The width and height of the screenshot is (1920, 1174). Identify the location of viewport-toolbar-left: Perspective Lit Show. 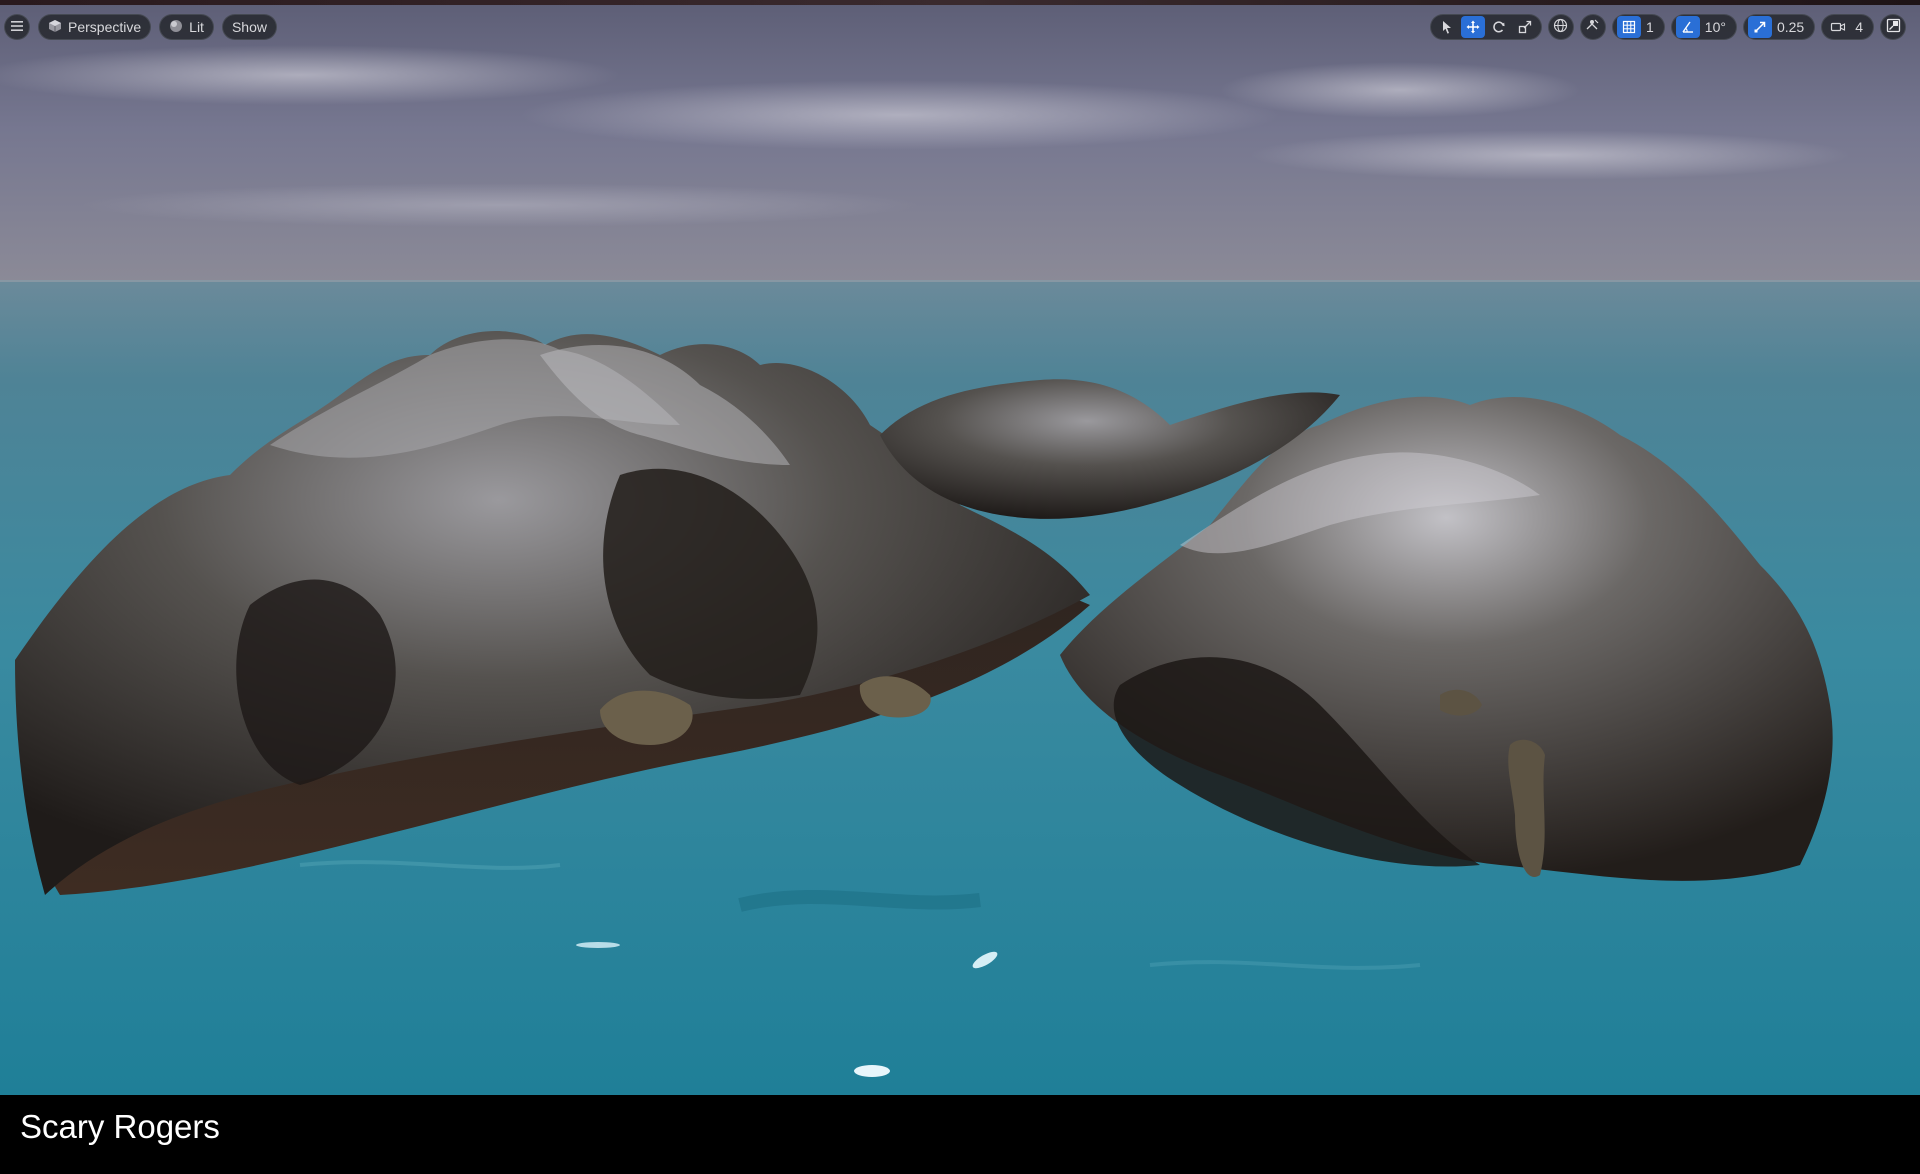
(140, 27).